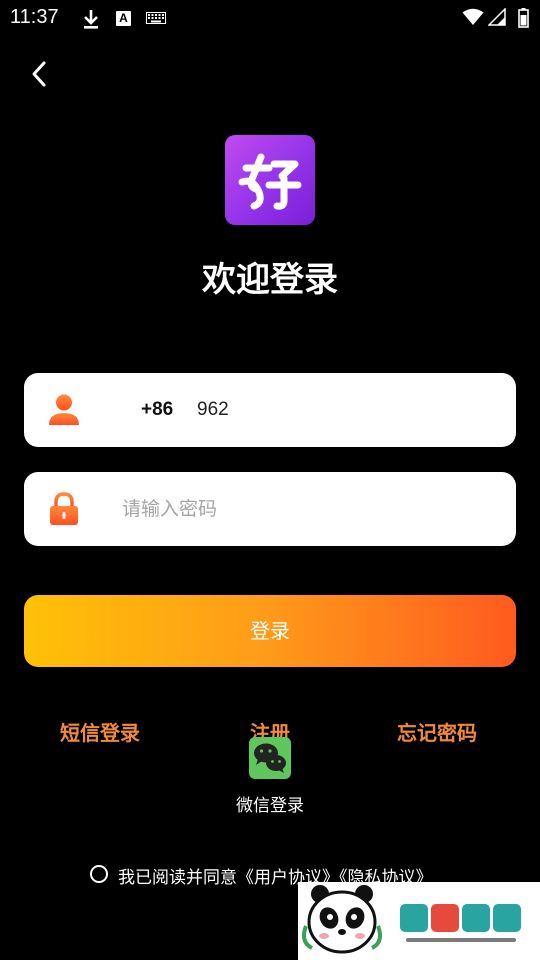 The width and height of the screenshot is (540, 960). I want to click on sms-login-link: 短信登录, so click(100, 731).